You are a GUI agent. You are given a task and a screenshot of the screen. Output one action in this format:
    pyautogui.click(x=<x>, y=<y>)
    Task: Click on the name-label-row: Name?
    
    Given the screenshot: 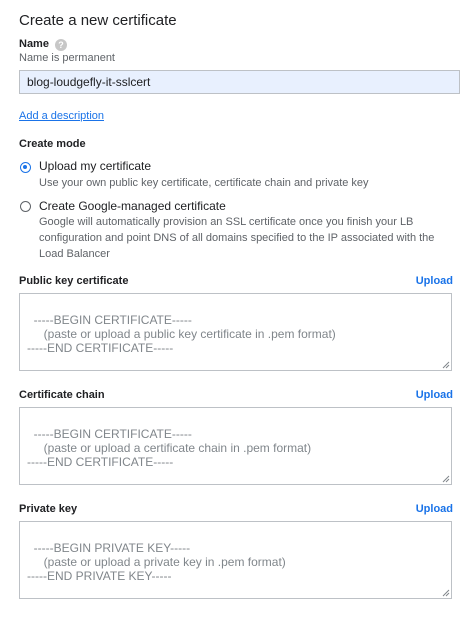 What is the action you would take?
    pyautogui.click(x=43, y=44)
    